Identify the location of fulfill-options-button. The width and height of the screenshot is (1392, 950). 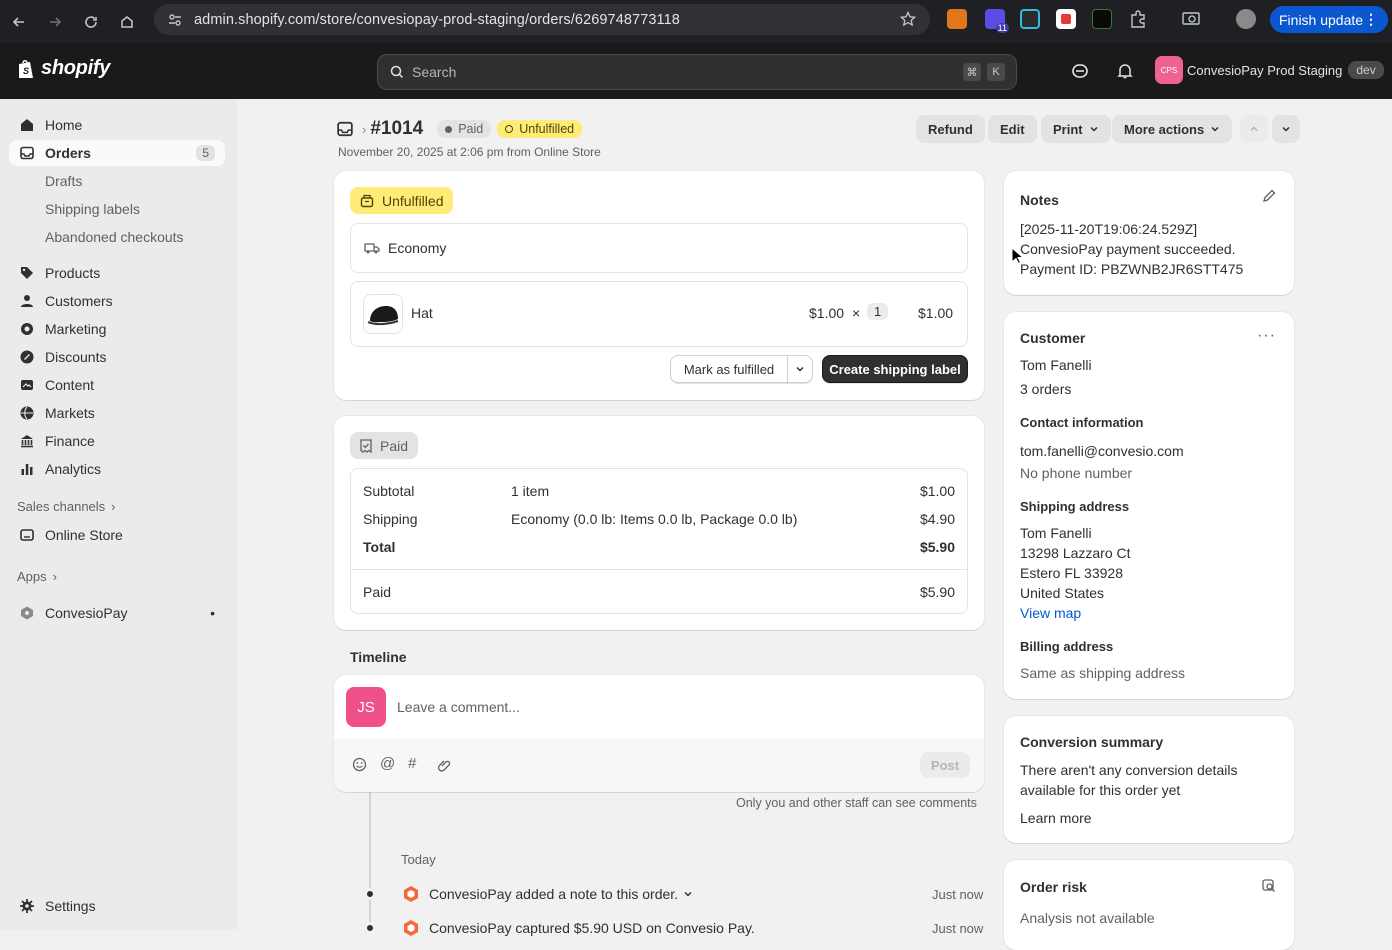
(800, 369).